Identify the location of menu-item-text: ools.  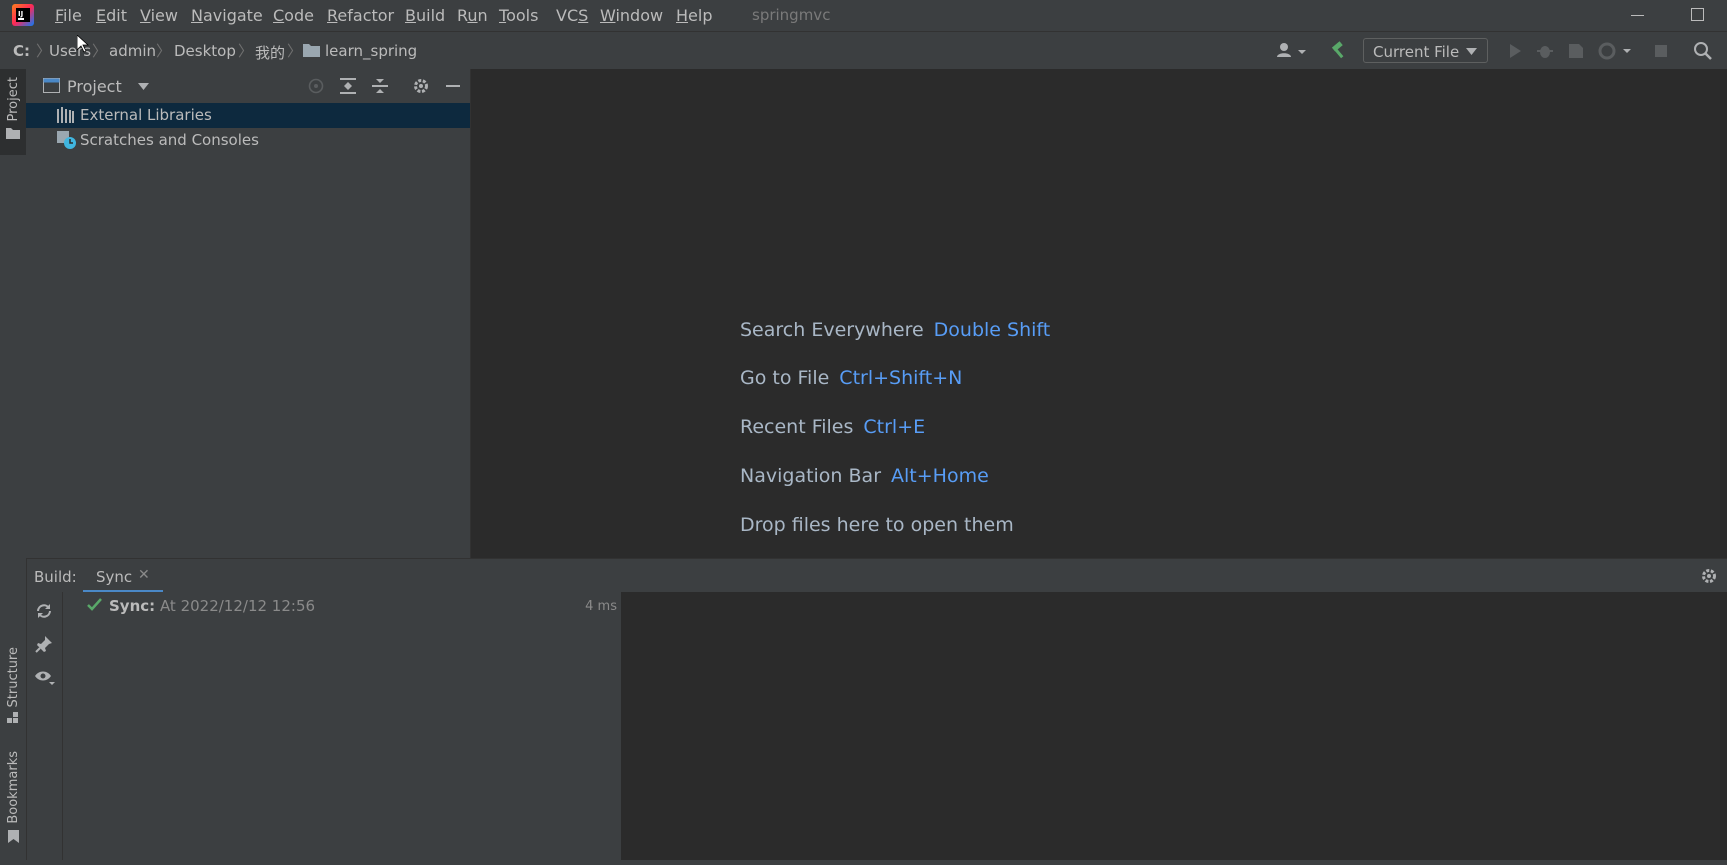
(522, 15).